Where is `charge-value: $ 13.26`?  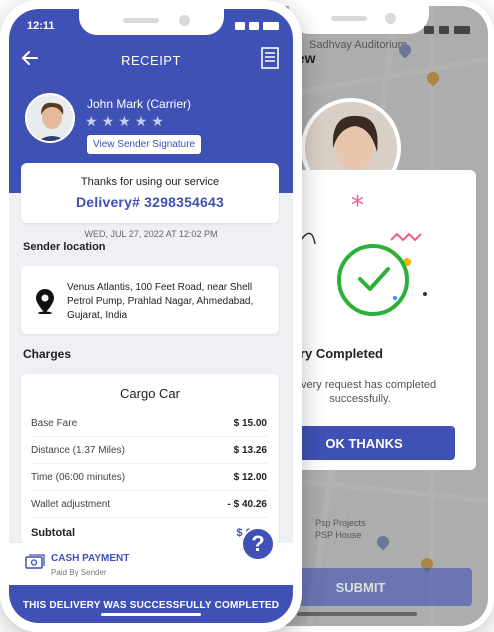 charge-value: $ 13.26 is located at coordinates (250, 450).